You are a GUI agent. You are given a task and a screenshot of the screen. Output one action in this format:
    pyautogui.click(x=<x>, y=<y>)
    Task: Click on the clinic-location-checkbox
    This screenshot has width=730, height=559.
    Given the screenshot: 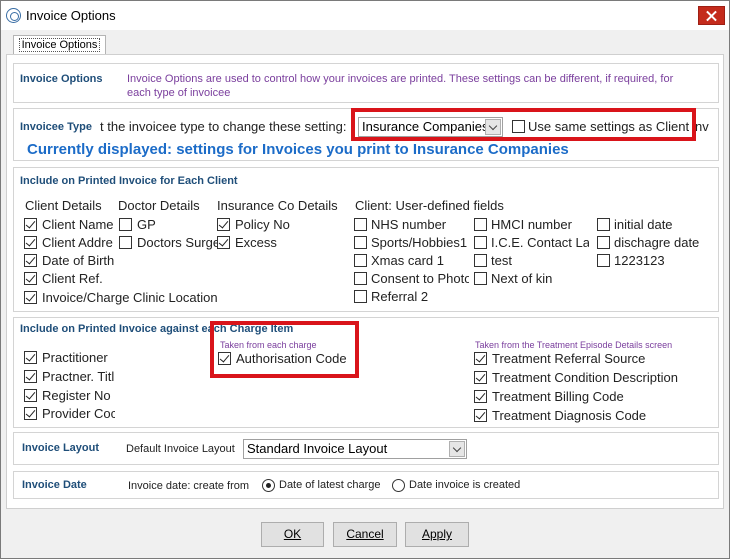 What is the action you would take?
    pyautogui.click(x=30, y=297)
    